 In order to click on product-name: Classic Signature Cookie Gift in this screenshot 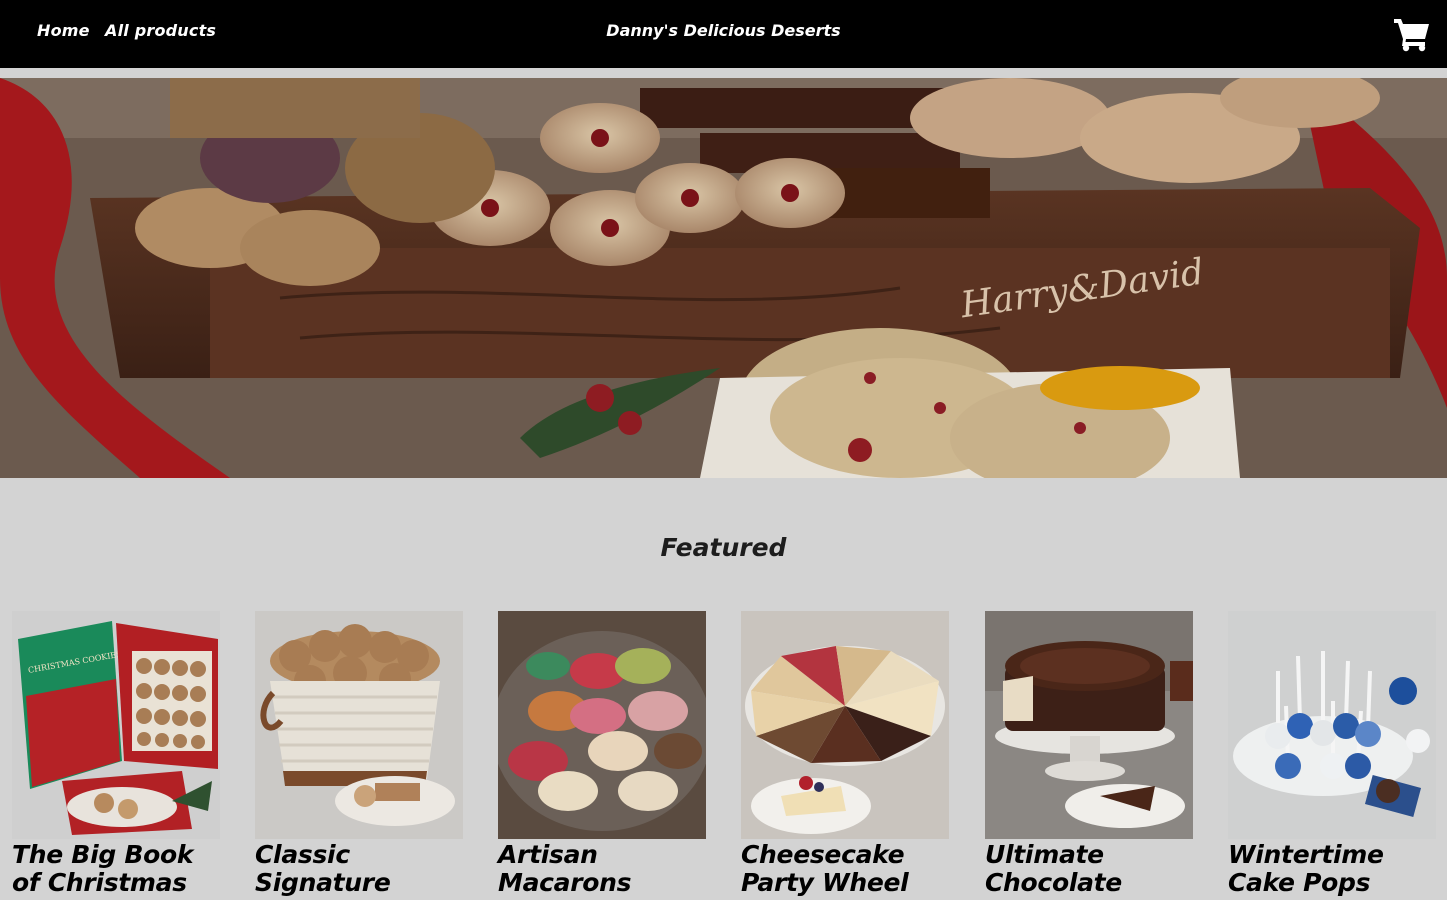, I will do `click(360, 870)`.